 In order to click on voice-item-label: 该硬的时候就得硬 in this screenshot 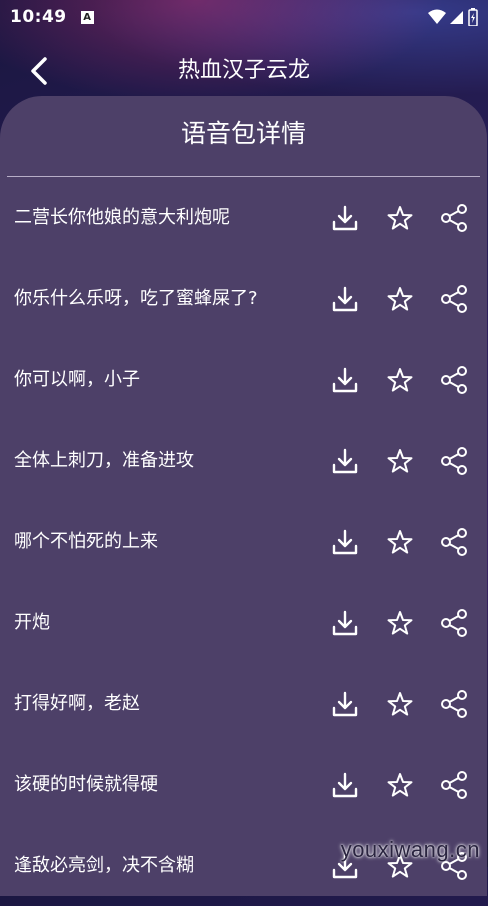, I will do `click(86, 784)`.